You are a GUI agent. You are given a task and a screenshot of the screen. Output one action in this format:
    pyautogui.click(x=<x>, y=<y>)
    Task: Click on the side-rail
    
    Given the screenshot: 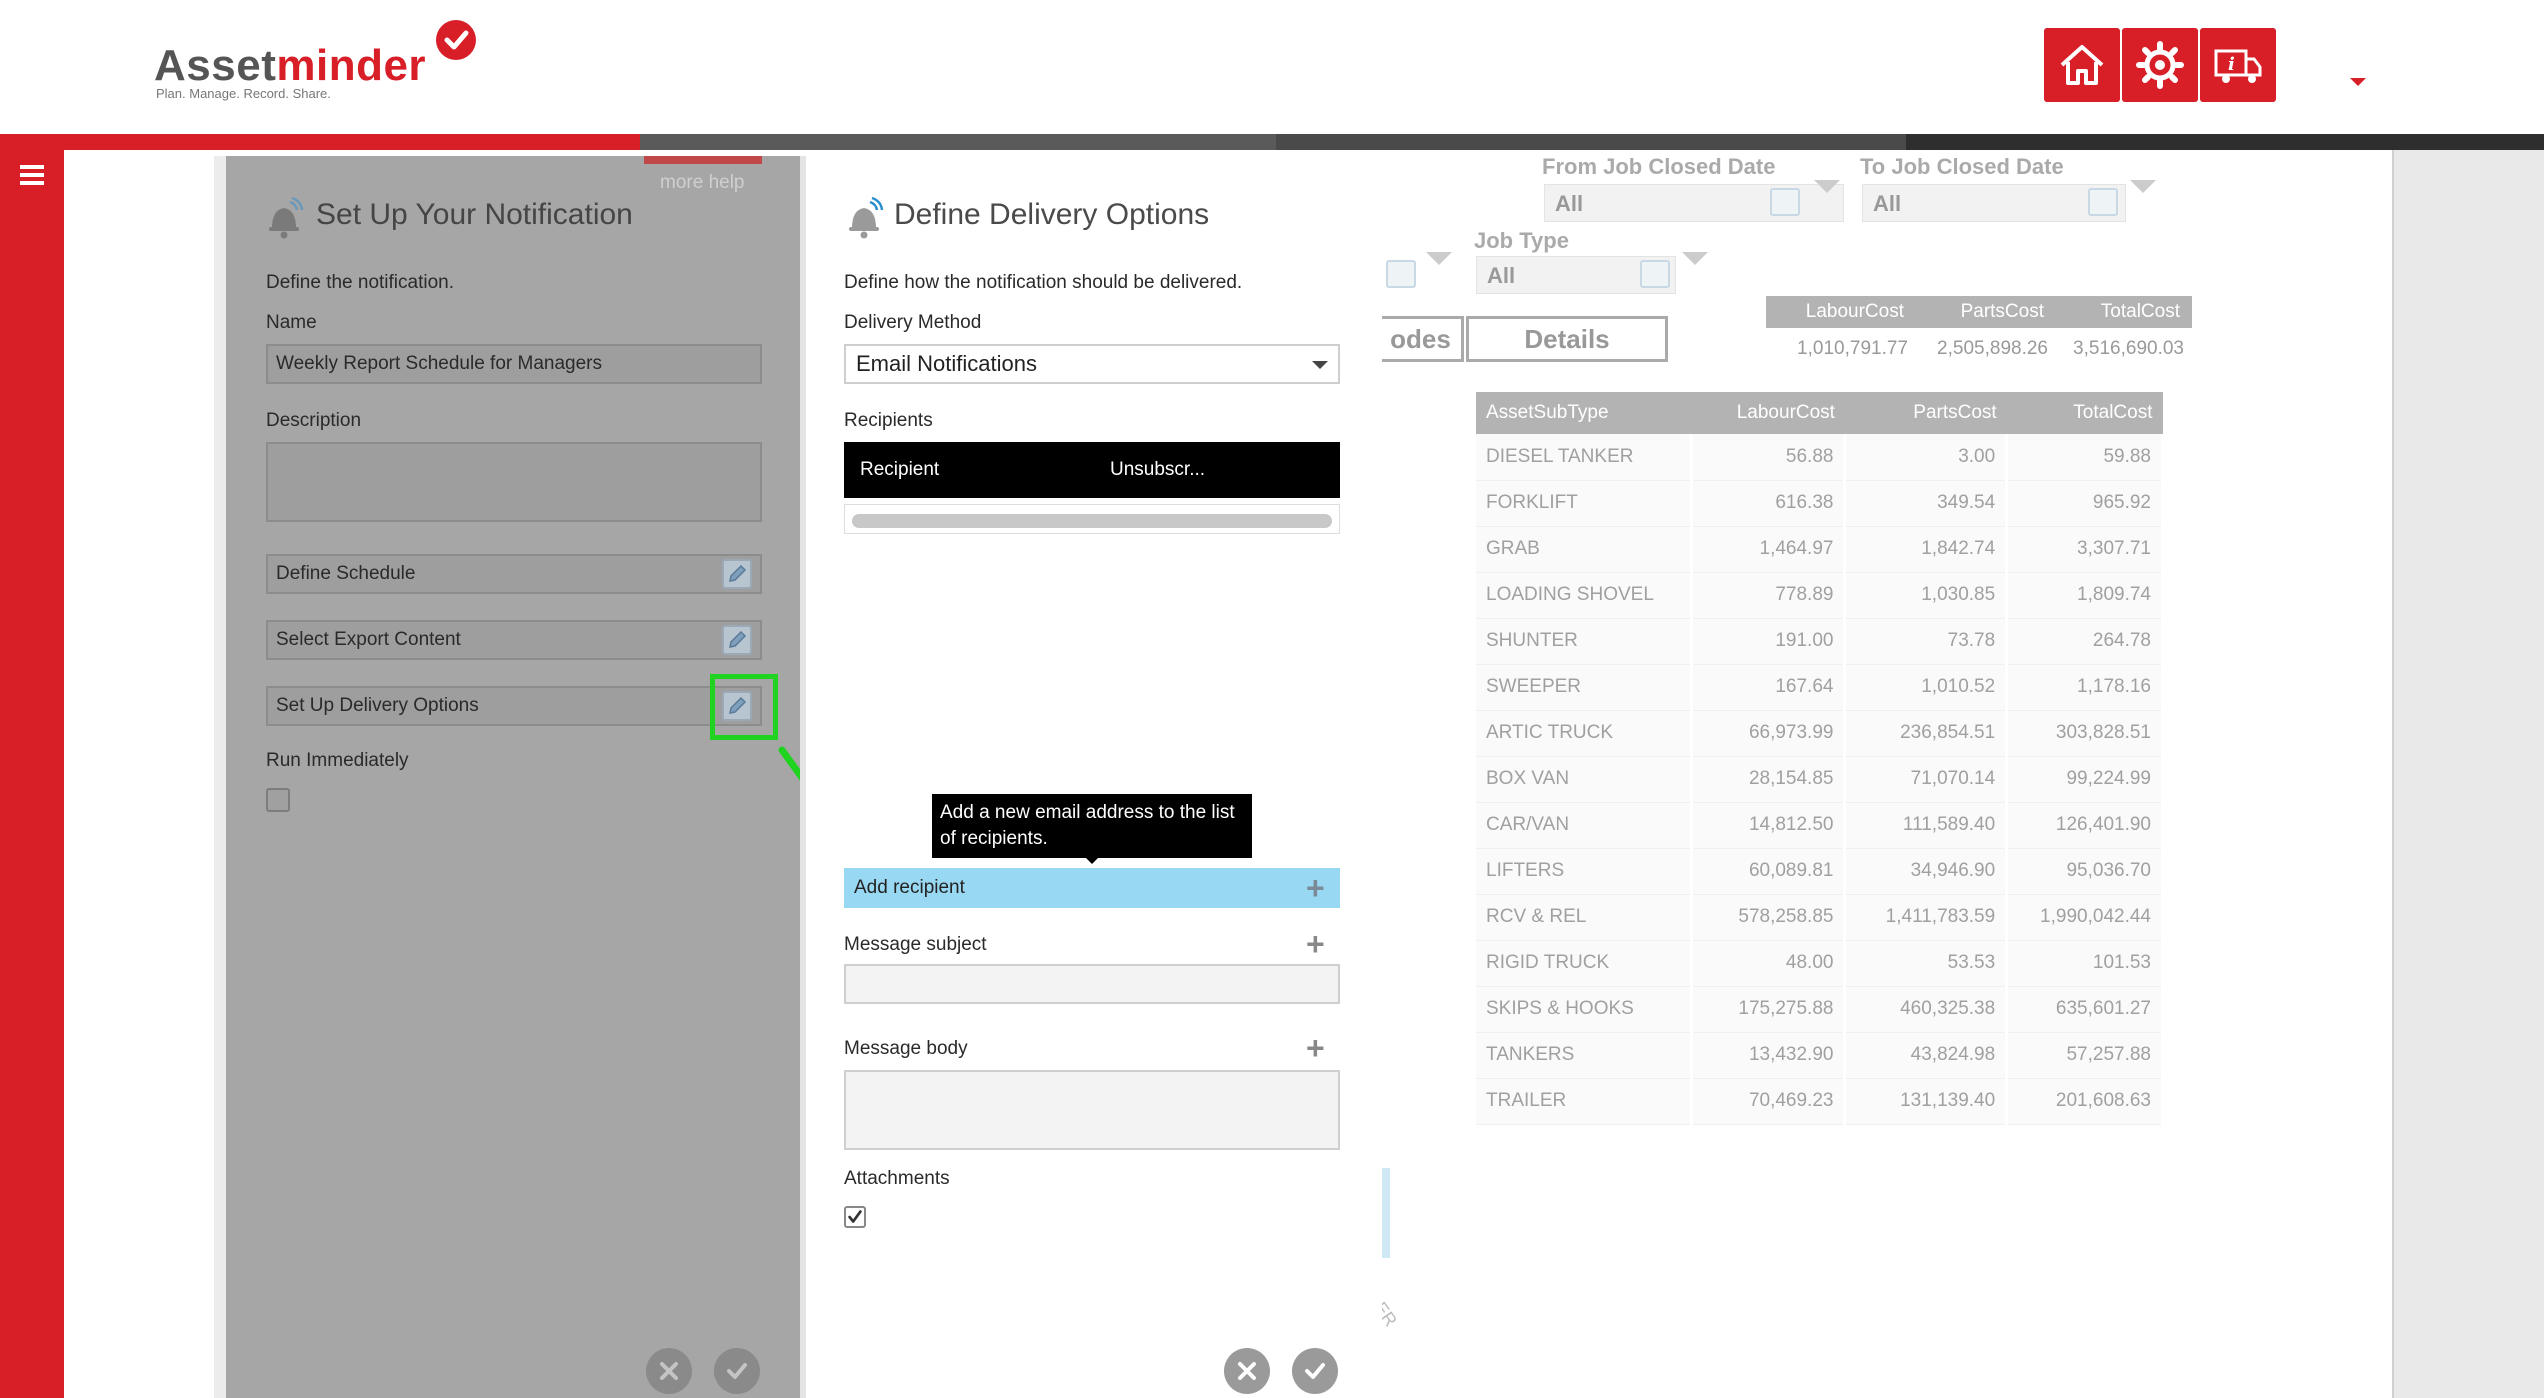 What is the action you would take?
    pyautogui.click(x=32, y=774)
    